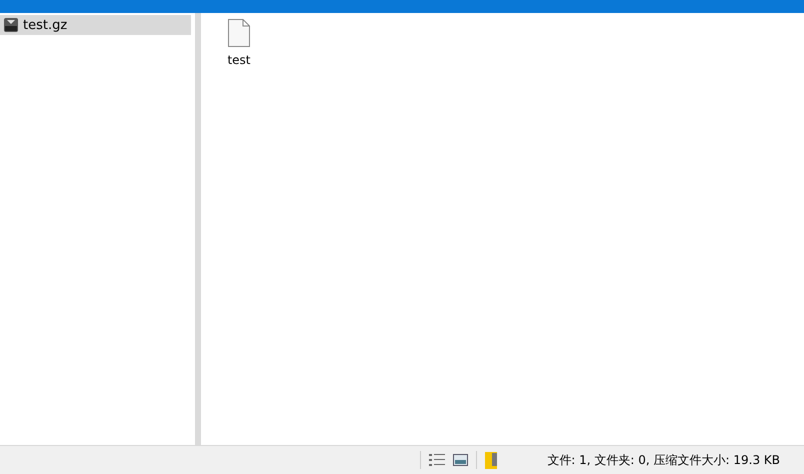  Describe the element at coordinates (460, 460) in the screenshot. I see `thumbnail-view-icon` at that location.